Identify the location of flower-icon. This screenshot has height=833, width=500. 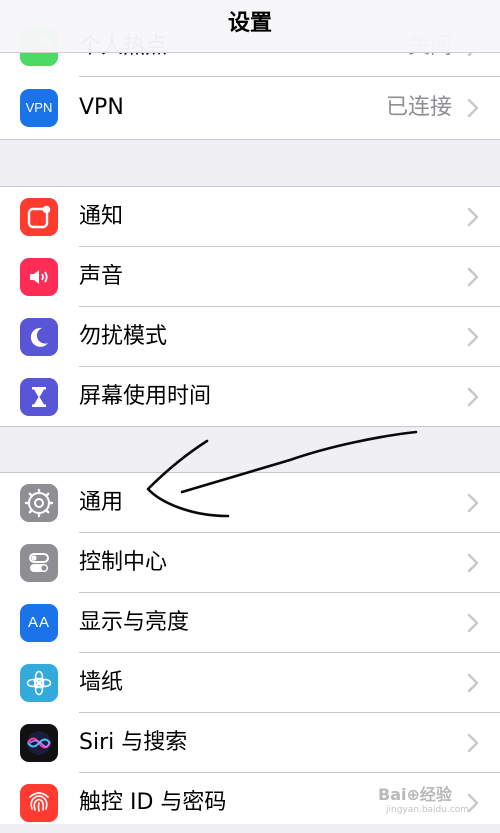
(39, 683).